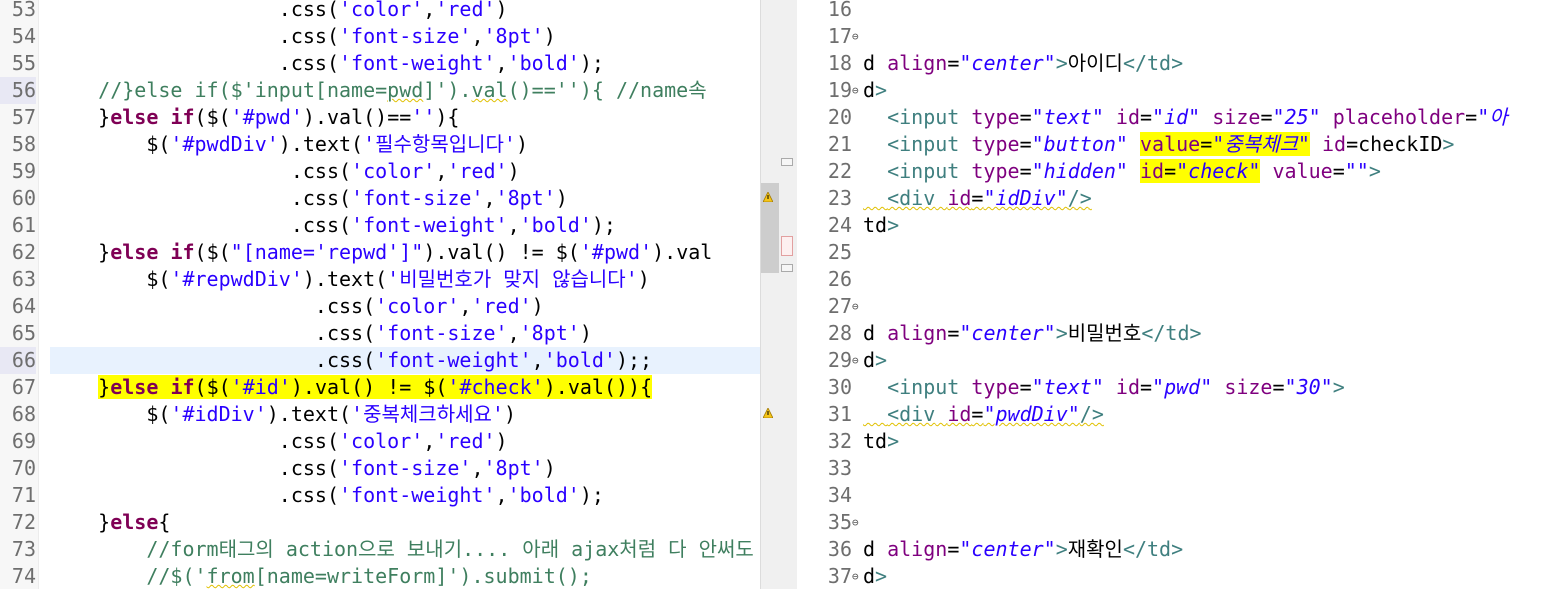 Image resolution: width=1547 pixels, height=589 pixels. I want to click on code-line: 54 .css('font-size','8pt'), so click(380, 36).